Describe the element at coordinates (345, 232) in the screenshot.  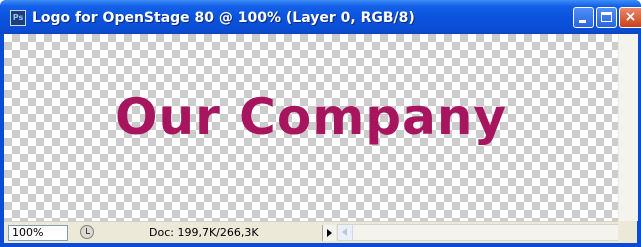
I see `scroll-left-button` at that location.